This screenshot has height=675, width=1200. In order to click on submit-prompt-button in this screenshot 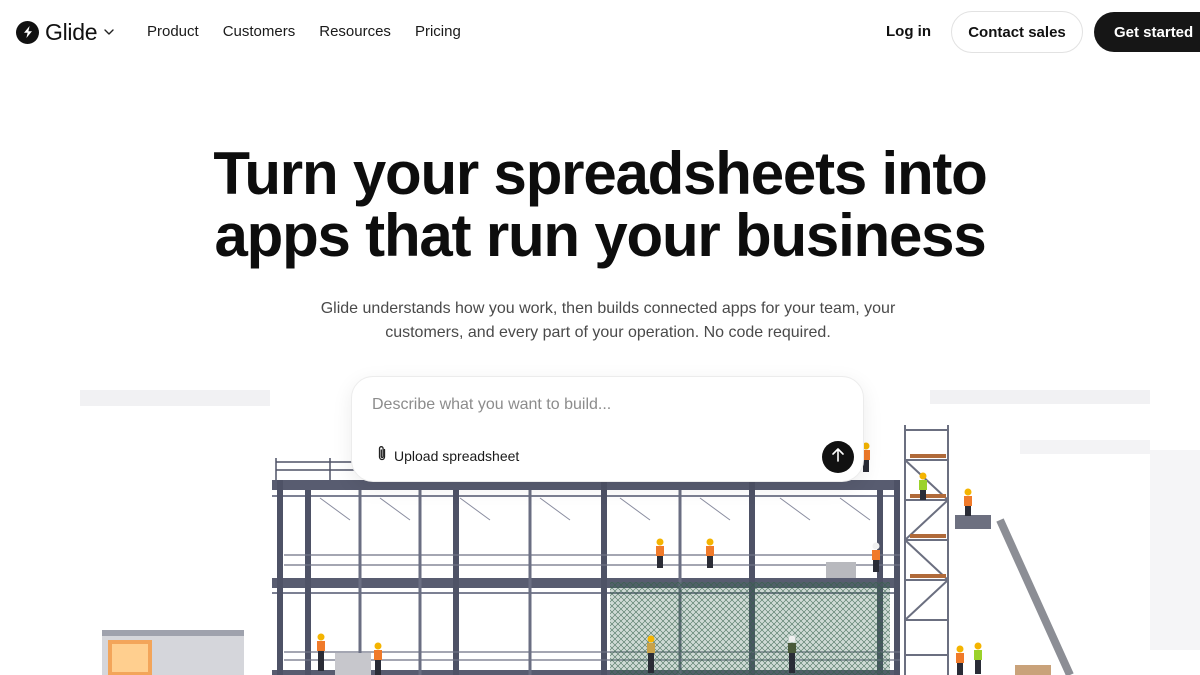, I will do `click(838, 457)`.